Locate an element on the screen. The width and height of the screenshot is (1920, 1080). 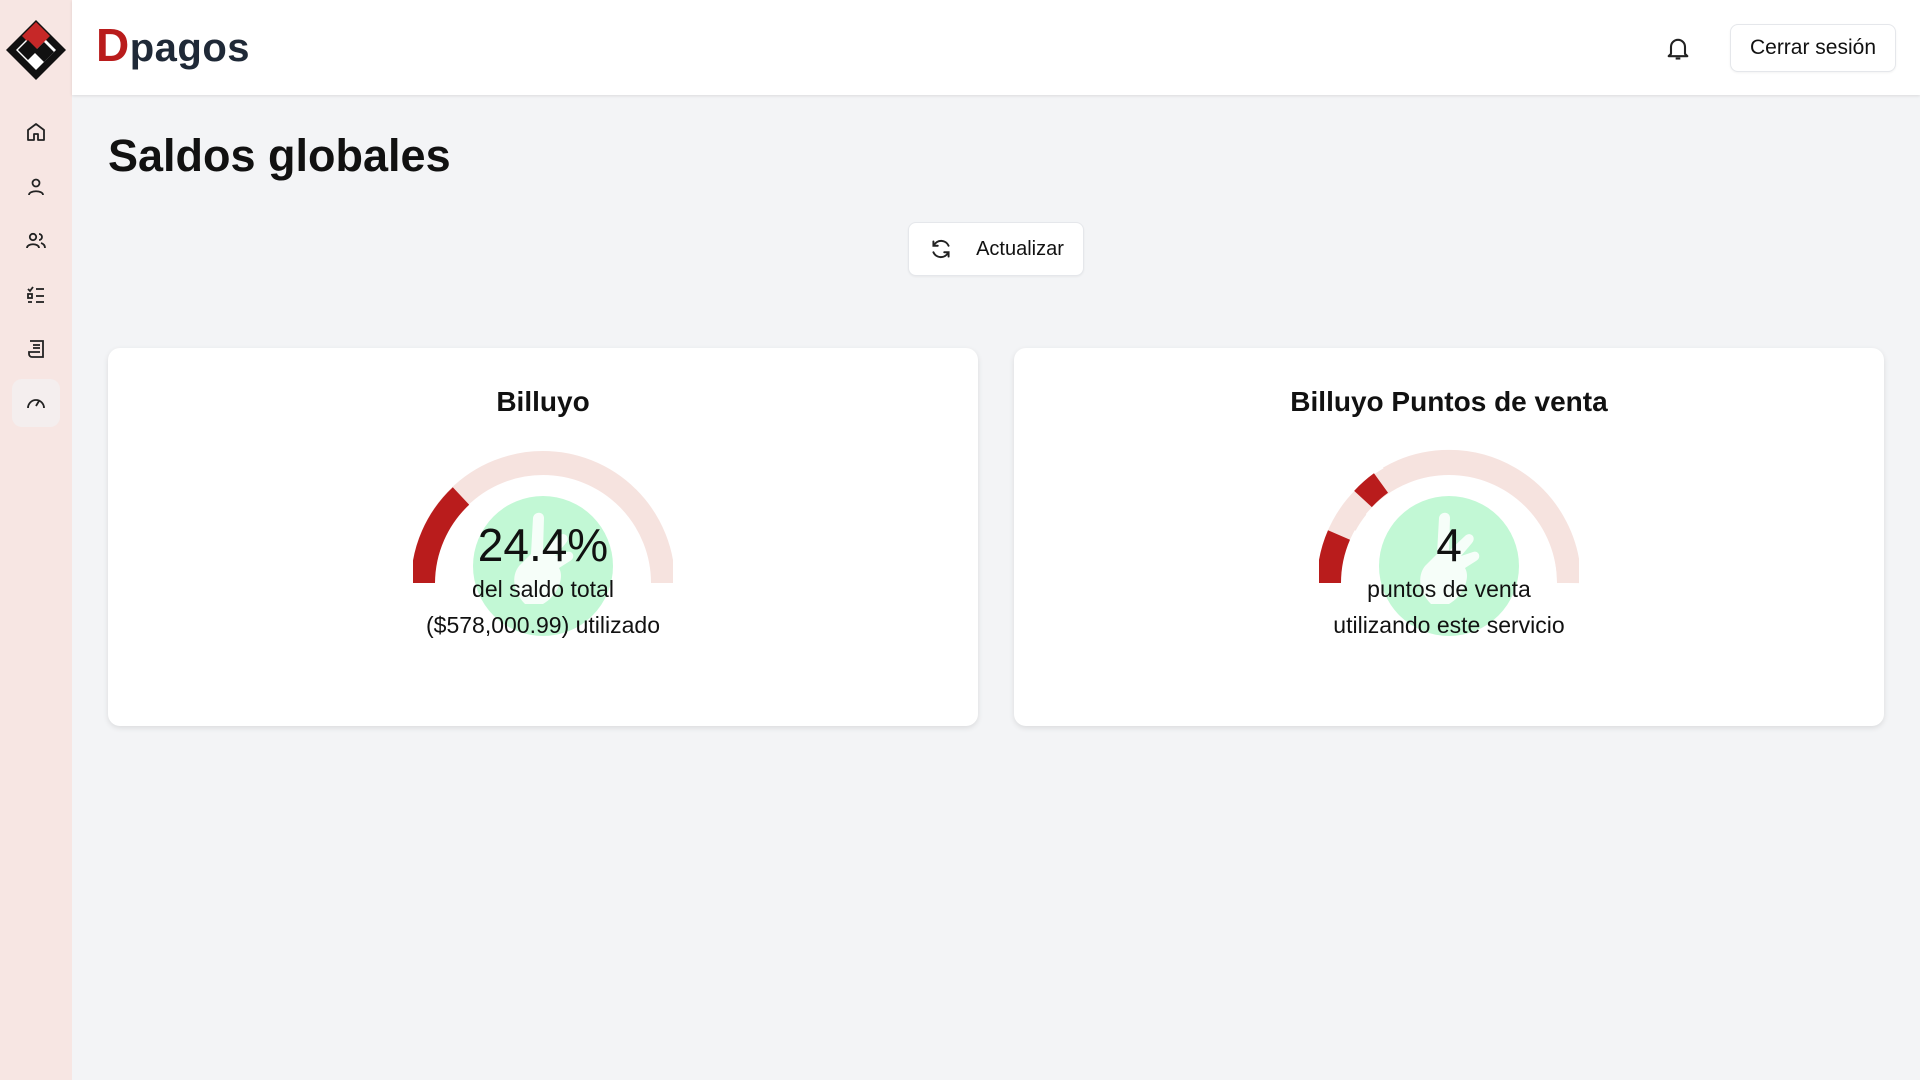
sidebar-item-users is located at coordinates (36, 241).